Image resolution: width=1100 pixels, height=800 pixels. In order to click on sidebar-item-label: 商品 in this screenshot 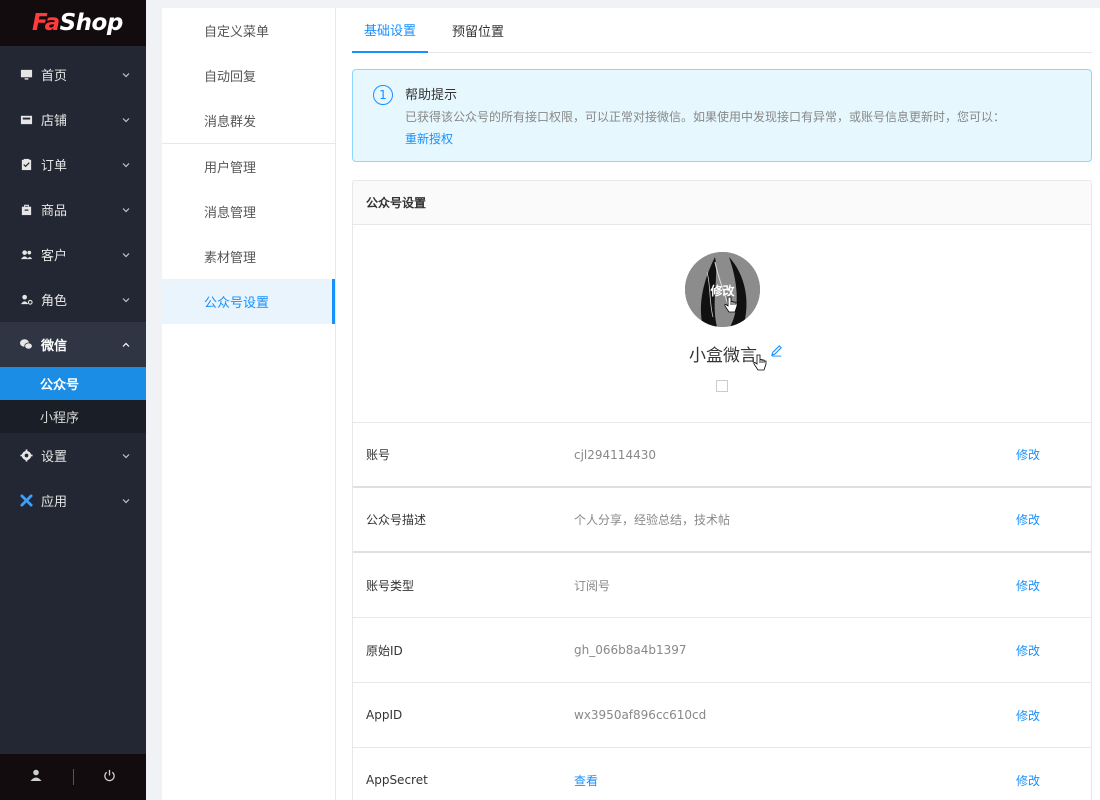, I will do `click(54, 211)`.